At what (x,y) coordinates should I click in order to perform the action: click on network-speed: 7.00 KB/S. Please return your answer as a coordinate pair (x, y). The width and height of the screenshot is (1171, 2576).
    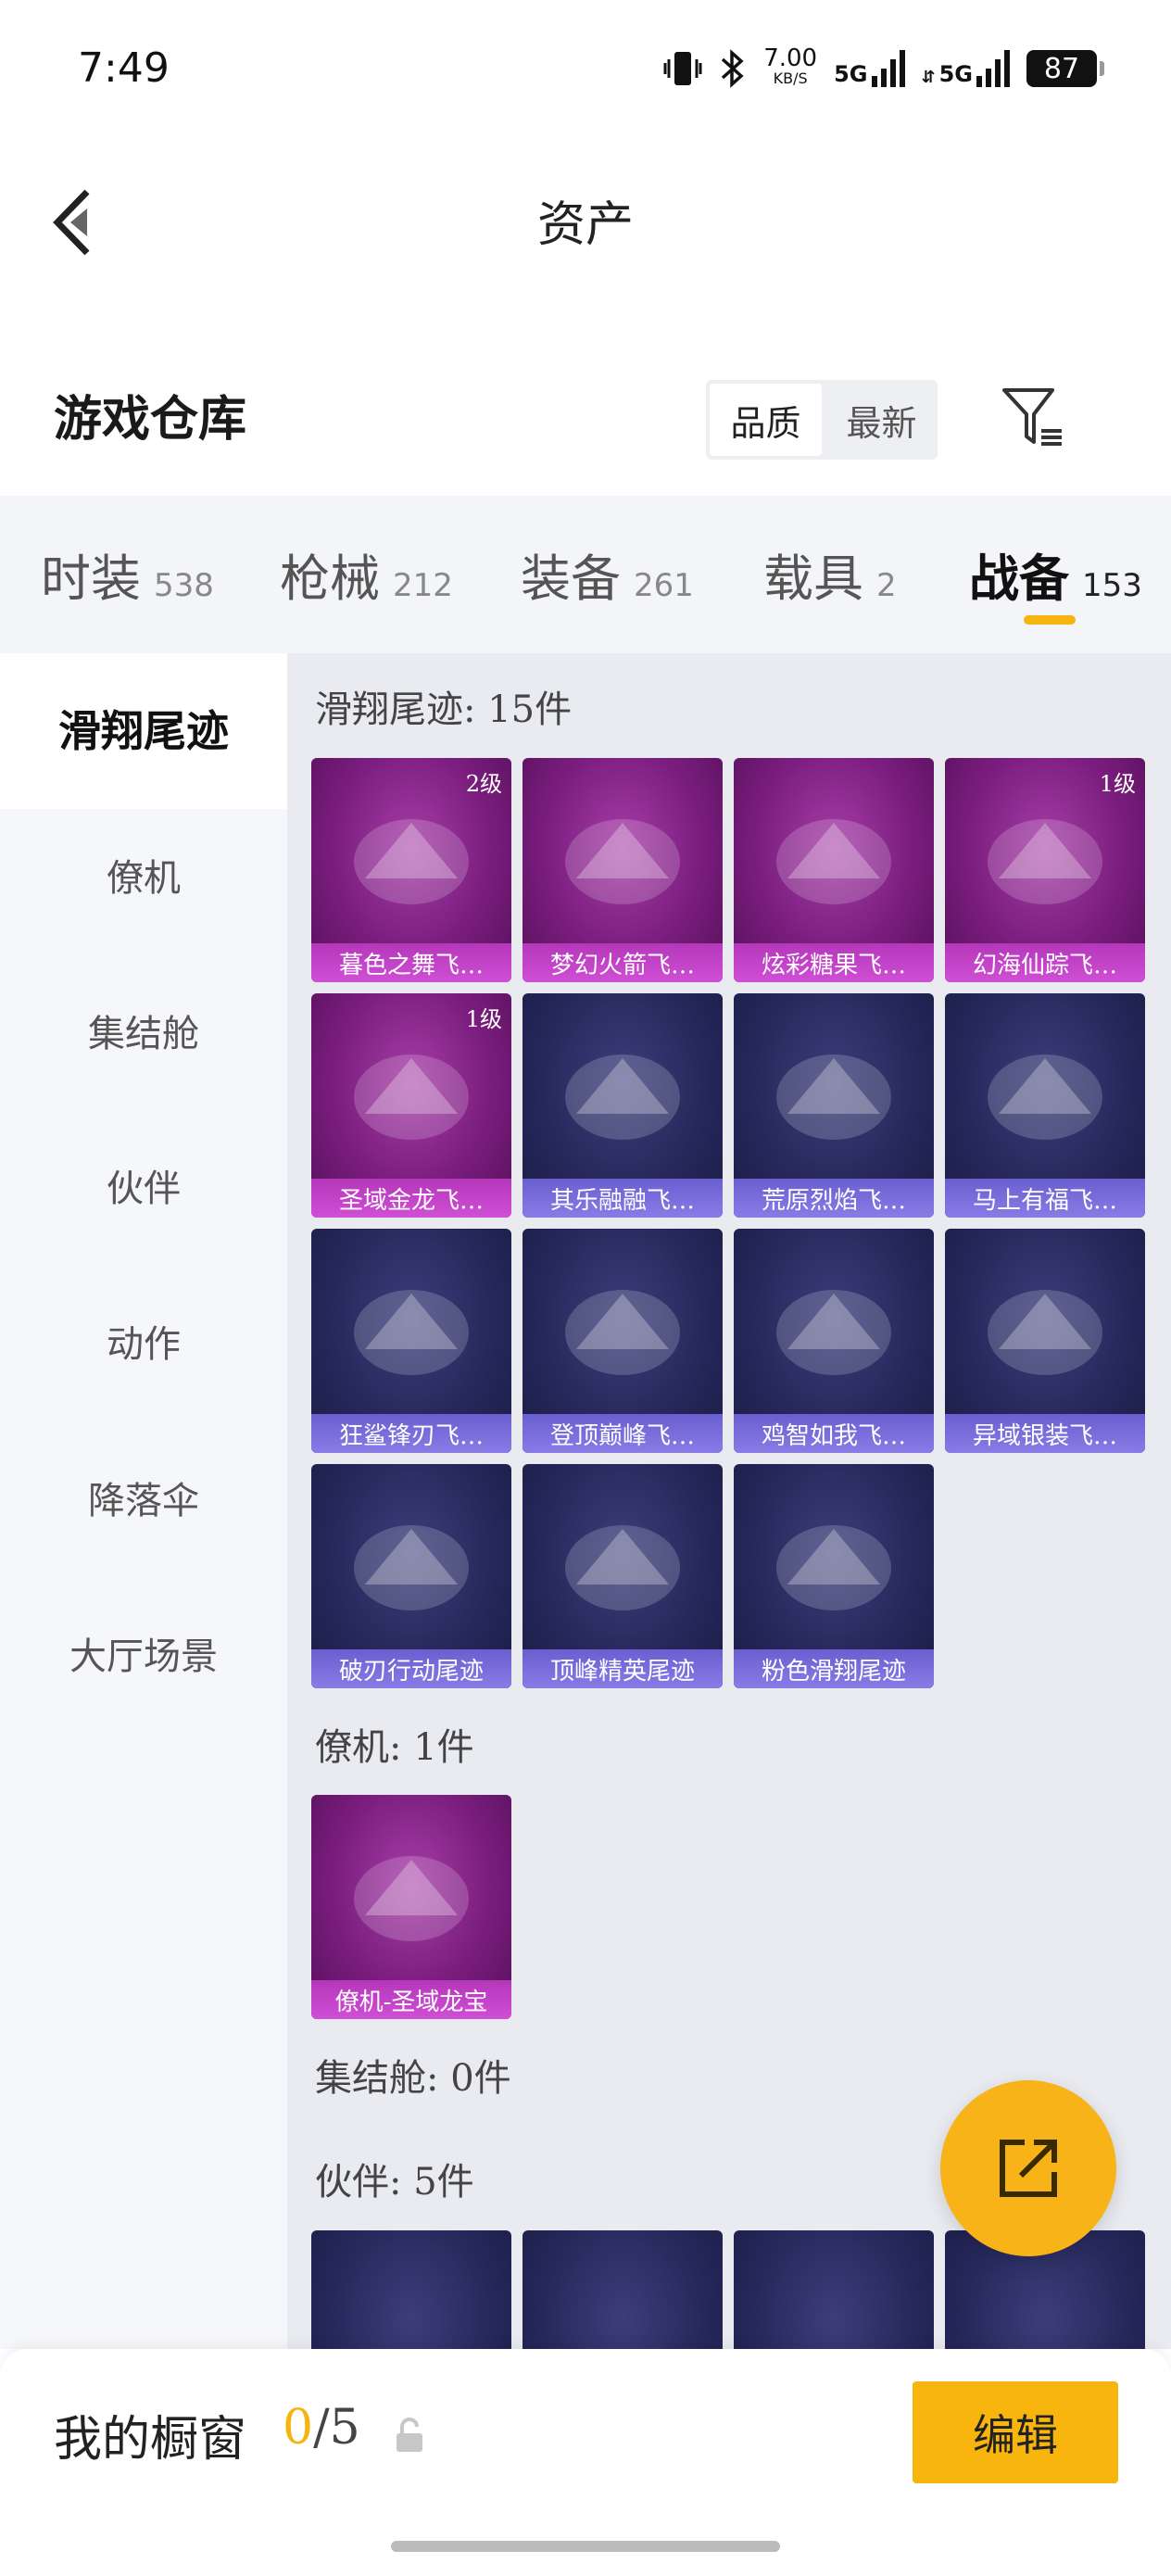
    Looking at the image, I should click on (791, 65).